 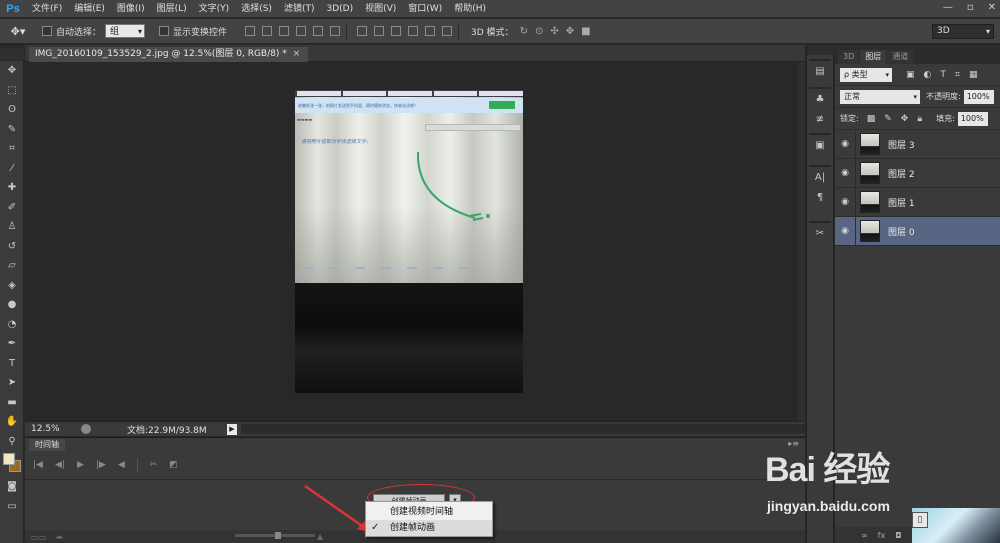 I want to click on tab-3d: 3D, so click(x=849, y=57).